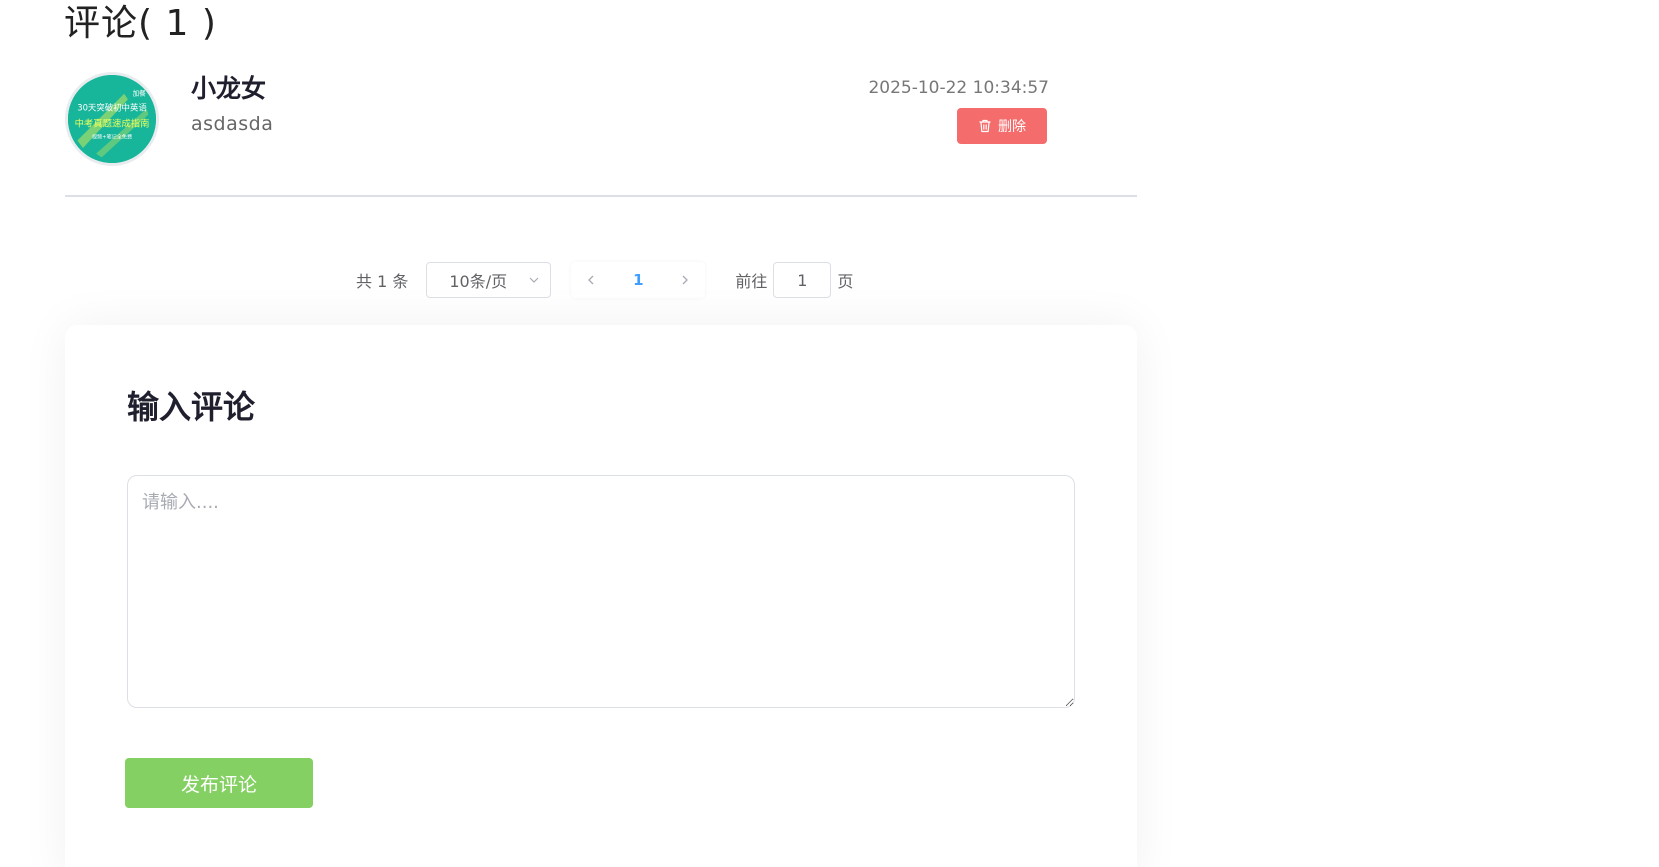 The image size is (1659, 867). Describe the element at coordinates (534, 280) in the screenshot. I see `chevron-down-icon` at that location.